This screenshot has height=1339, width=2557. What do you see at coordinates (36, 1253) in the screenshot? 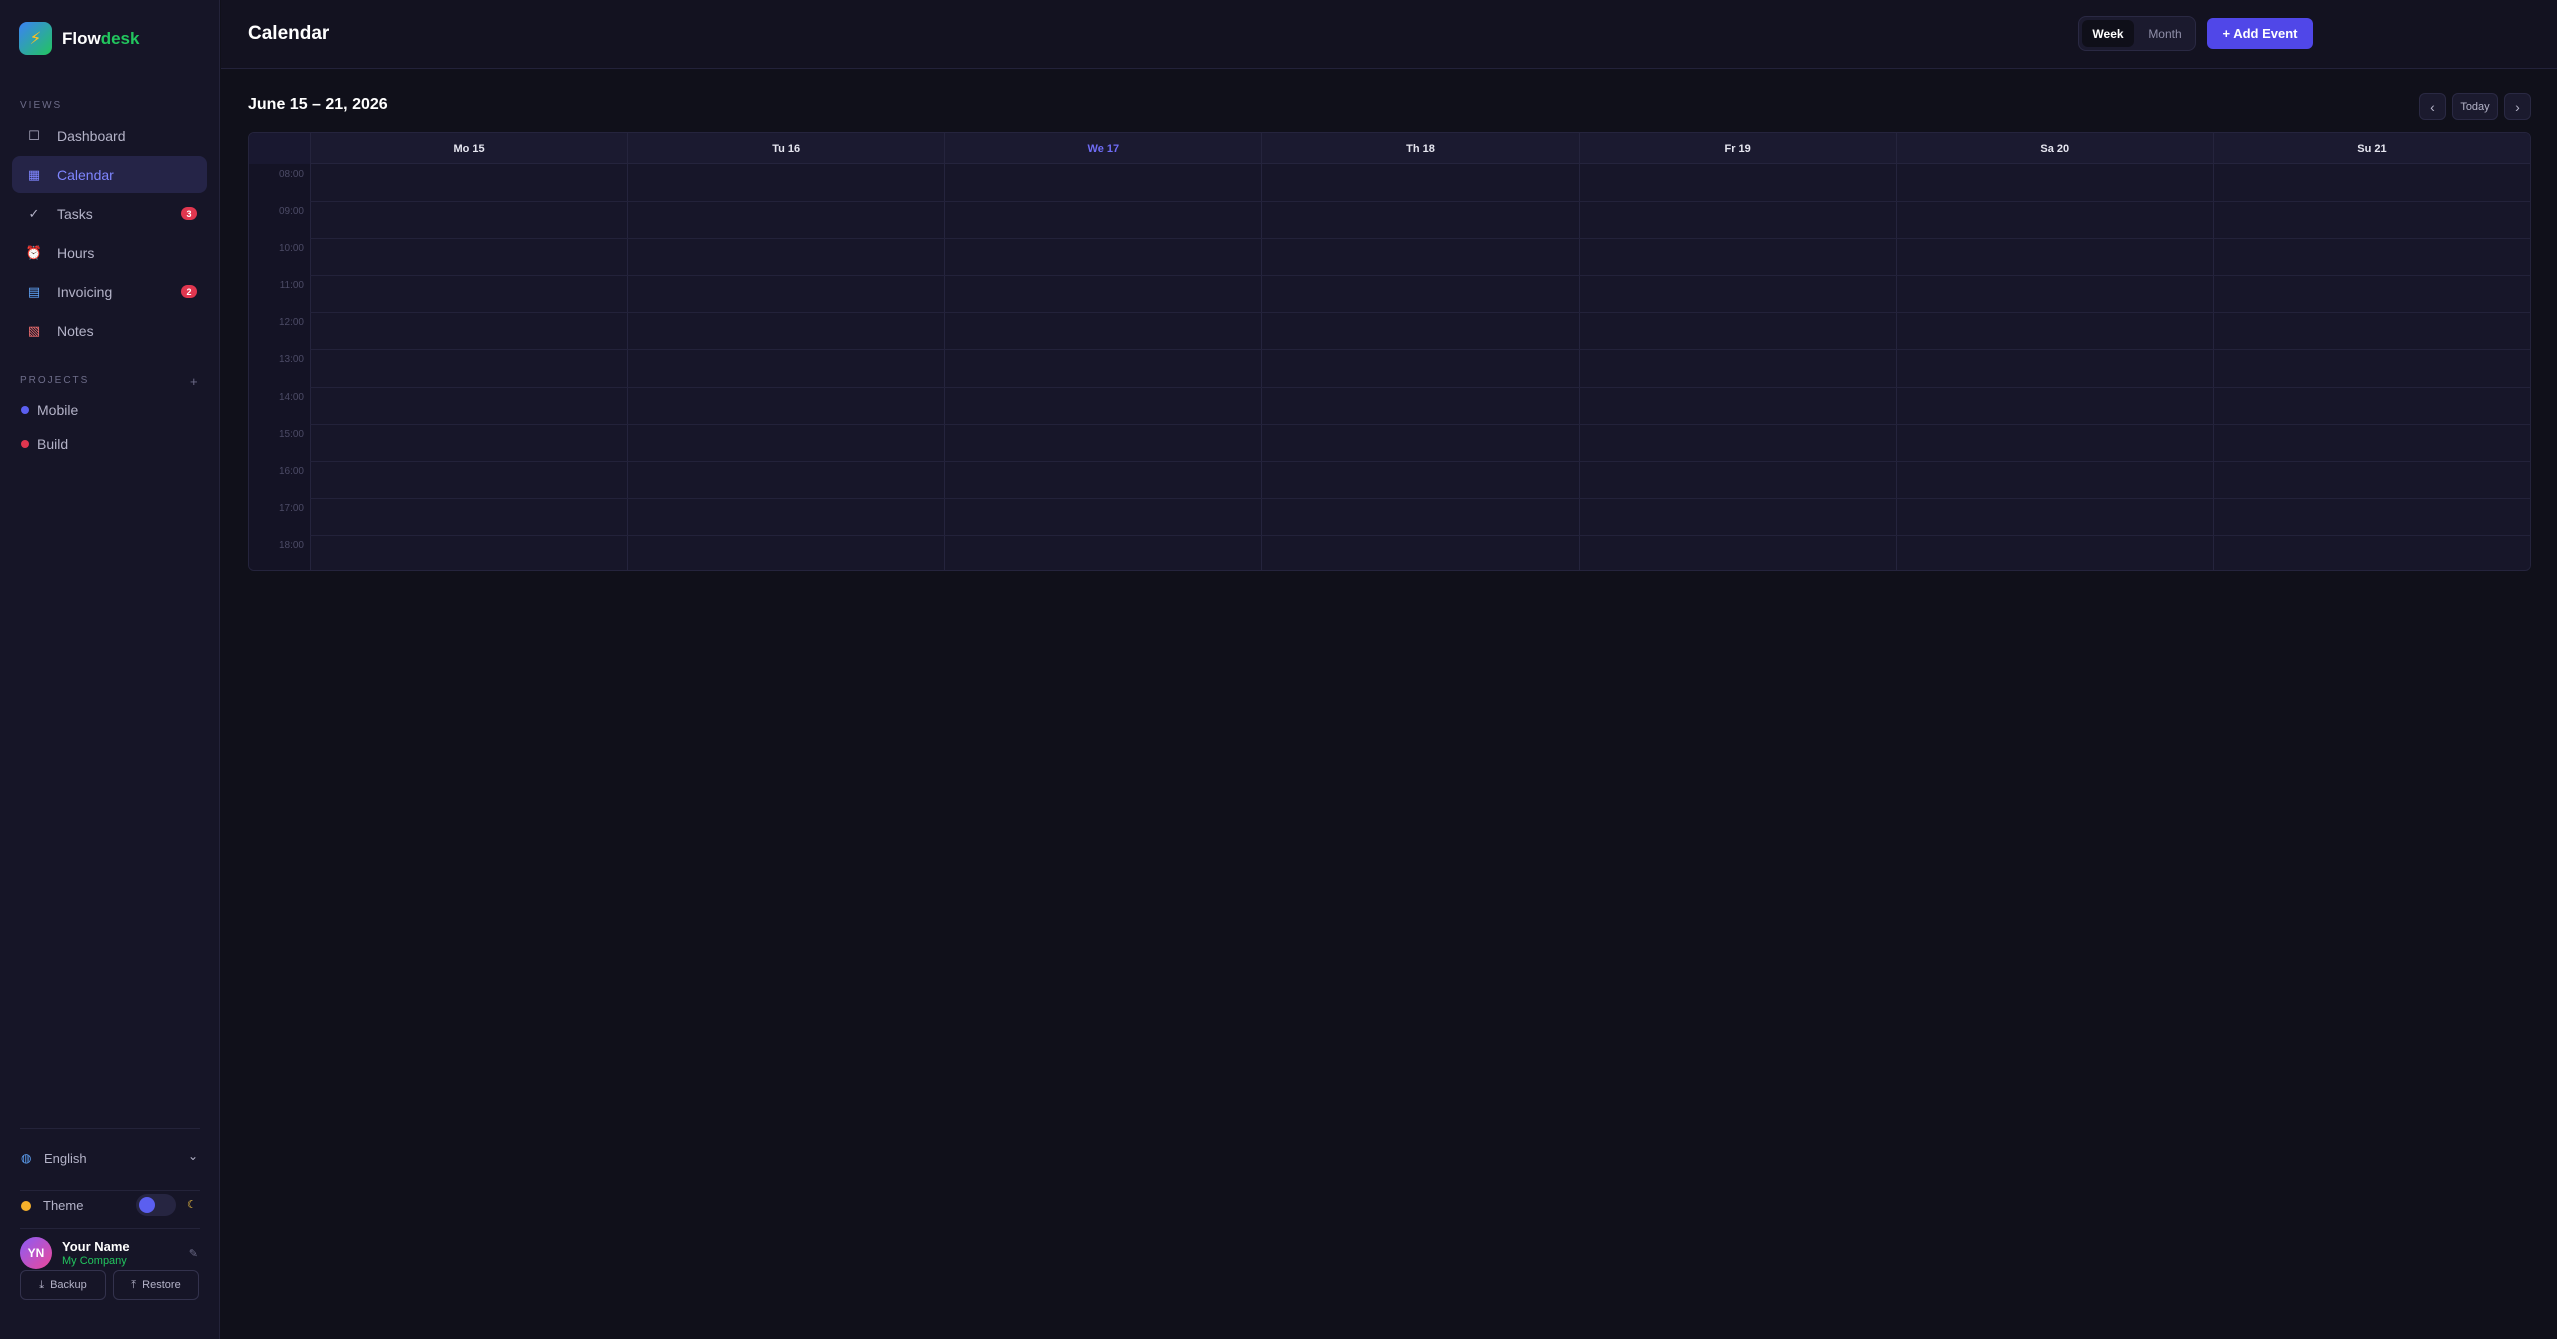
I see `avatar: YN` at bounding box center [36, 1253].